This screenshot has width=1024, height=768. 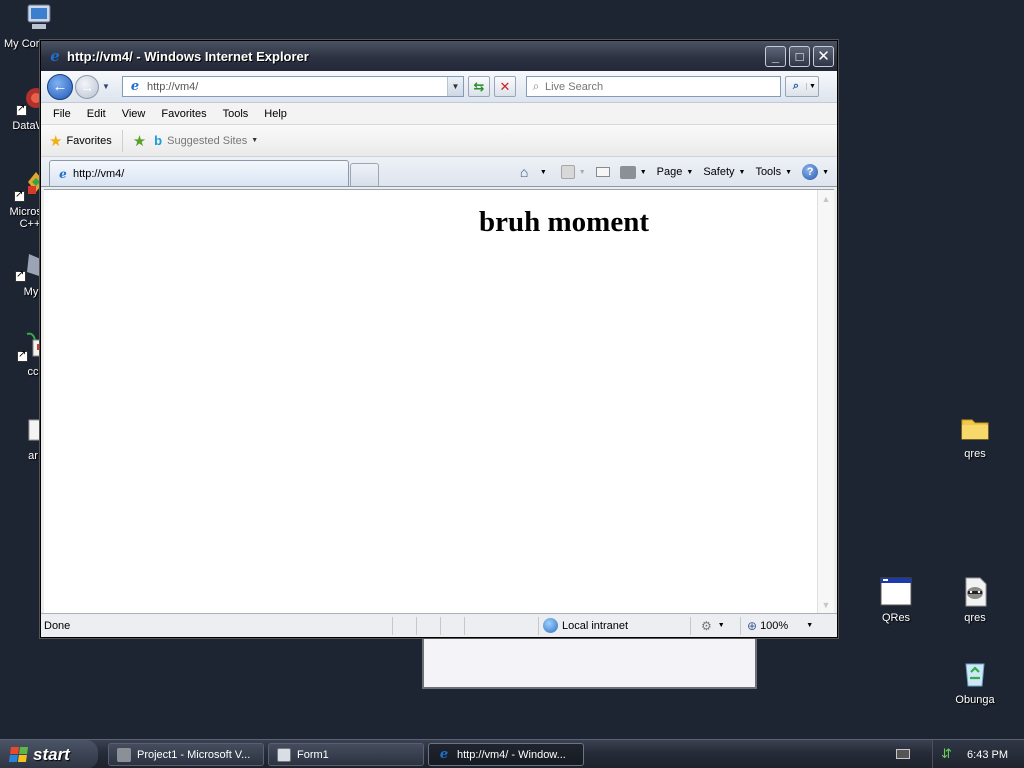 I want to click on desktop-icon-qres-app: QRes, so click(x=896, y=600).